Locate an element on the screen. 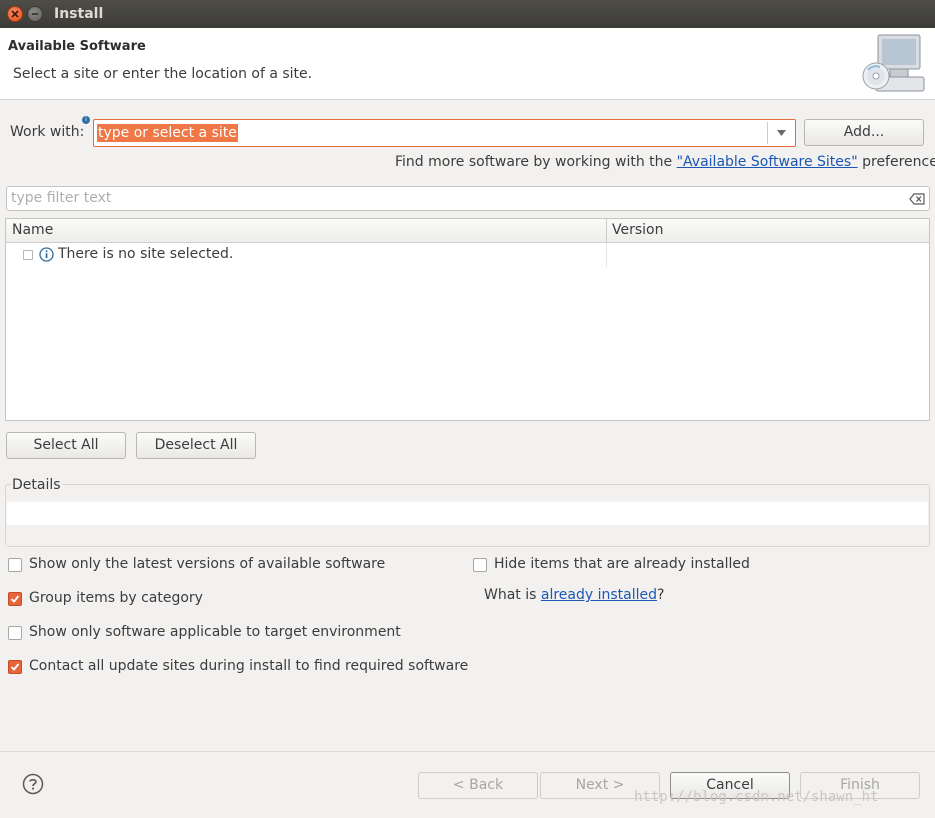  column-separator is located at coordinates (606, 231).